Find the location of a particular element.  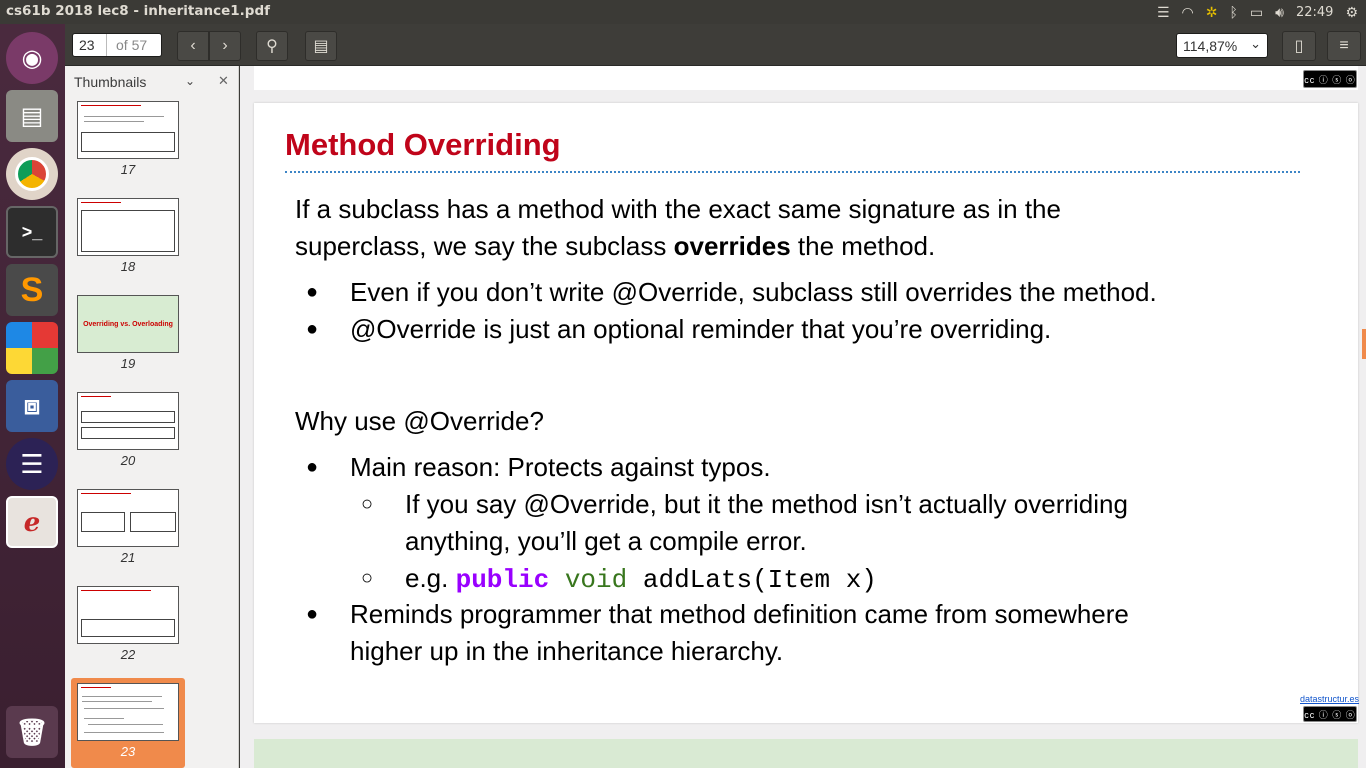

terminal-icon: >_ is located at coordinates (32, 232).